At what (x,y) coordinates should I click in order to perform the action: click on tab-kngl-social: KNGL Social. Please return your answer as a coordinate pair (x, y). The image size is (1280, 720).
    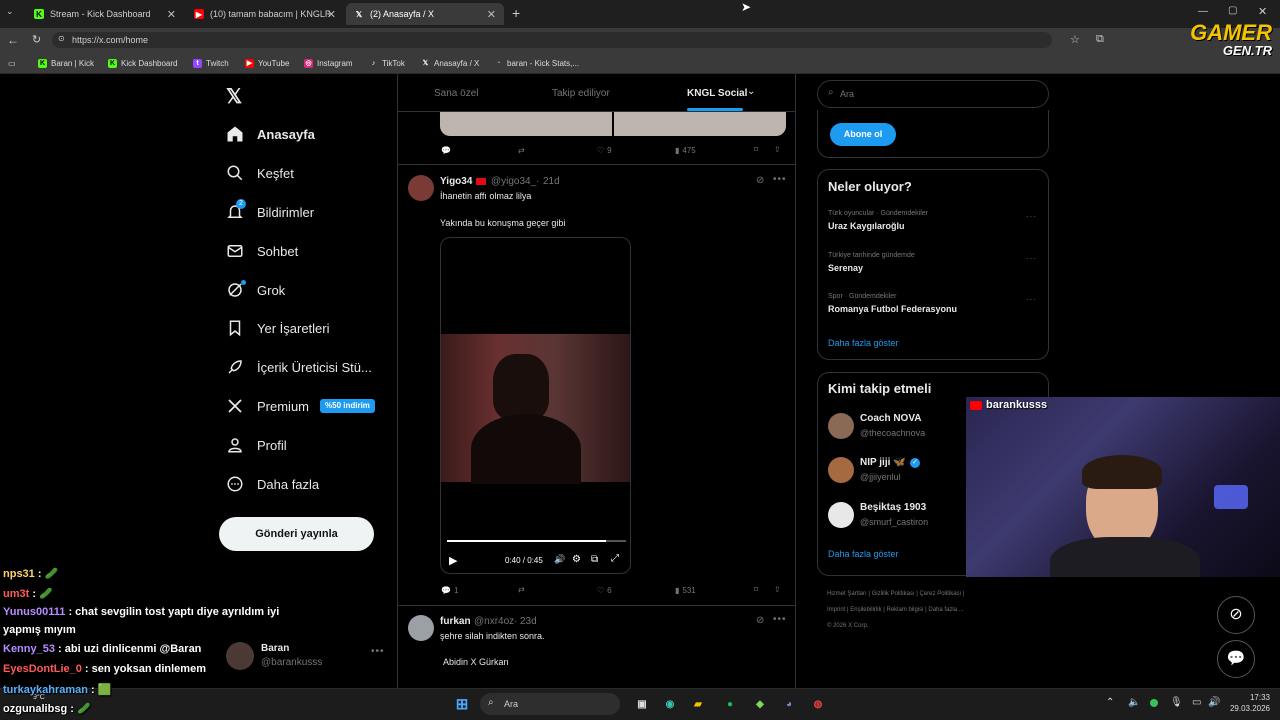
    Looking at the image, I should click on (717, 93).